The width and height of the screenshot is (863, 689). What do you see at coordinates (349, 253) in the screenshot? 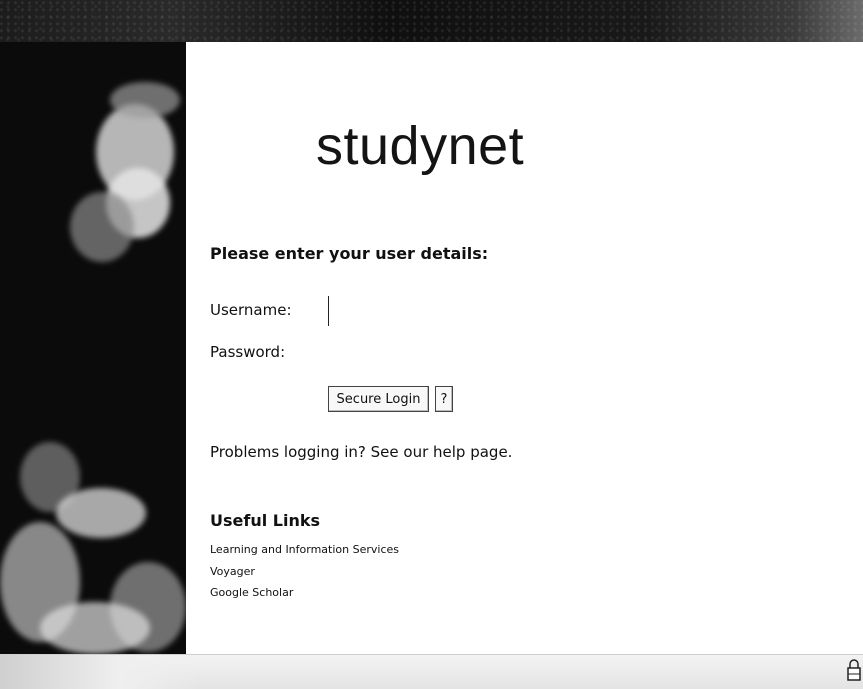
I see `login-heading: Please enter your user details:` at bounding box center [349, 253].